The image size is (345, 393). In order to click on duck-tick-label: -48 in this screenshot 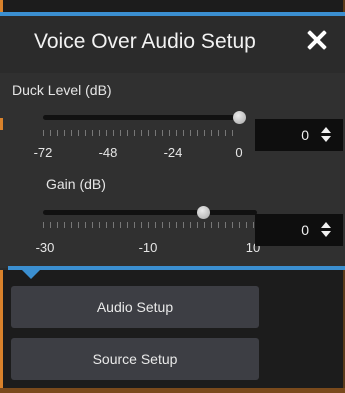, I will do `click(108, 152)`.